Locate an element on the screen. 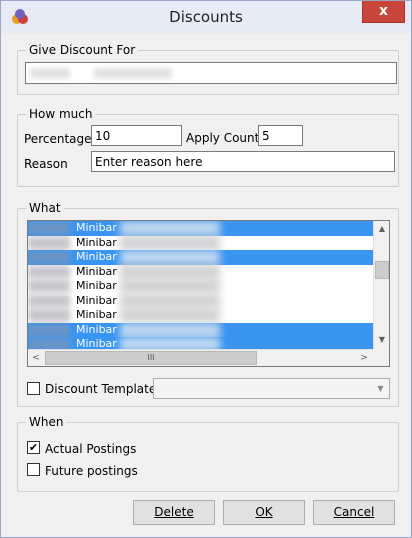 Image resolution: width=412 pixels, height=538 pixels. actual-postings-label: Actual Postings is located at coordinates (90, 449).